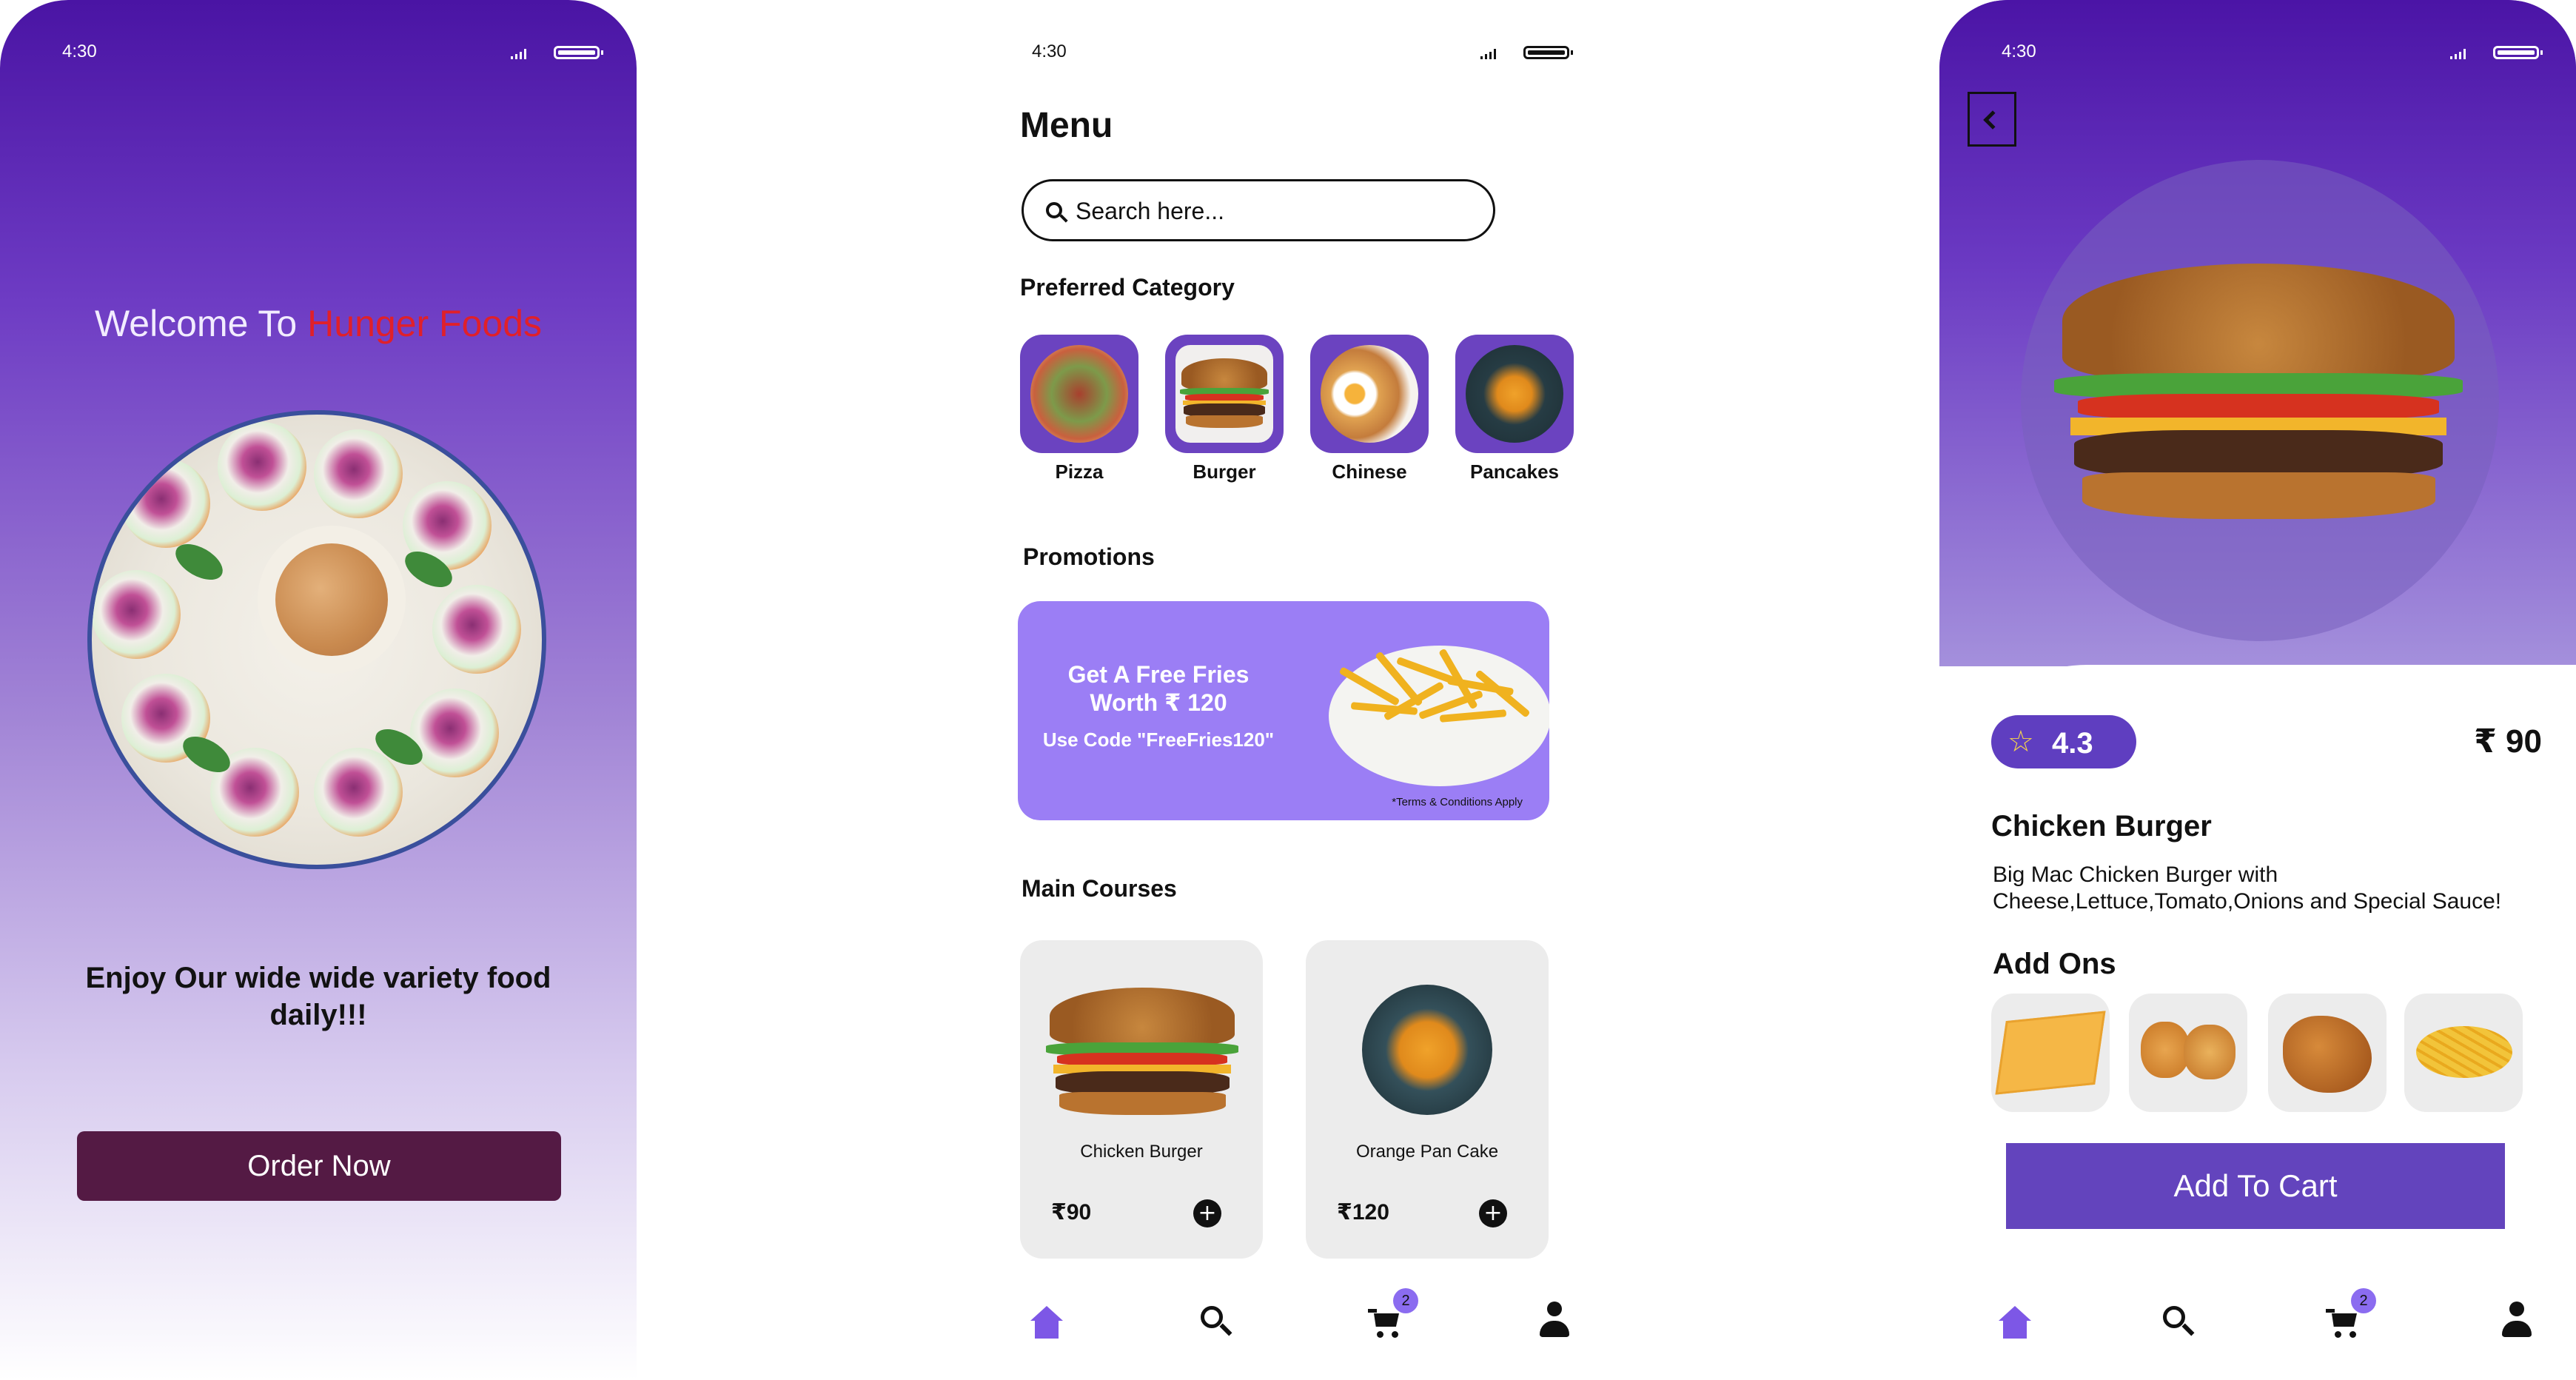  I want to click on addon-nuggets, so click(2188, 1053).